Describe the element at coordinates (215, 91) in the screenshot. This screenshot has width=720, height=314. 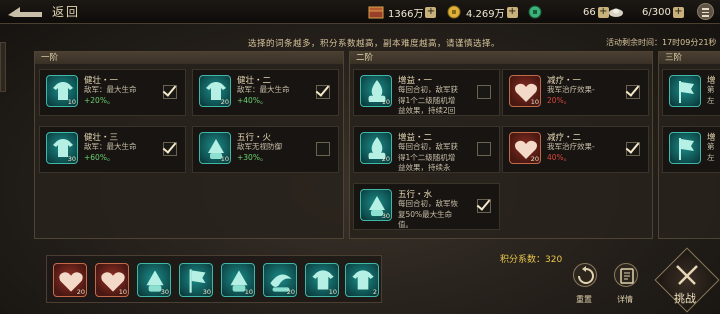
I see `muscle-body-icon: 20` at that location.